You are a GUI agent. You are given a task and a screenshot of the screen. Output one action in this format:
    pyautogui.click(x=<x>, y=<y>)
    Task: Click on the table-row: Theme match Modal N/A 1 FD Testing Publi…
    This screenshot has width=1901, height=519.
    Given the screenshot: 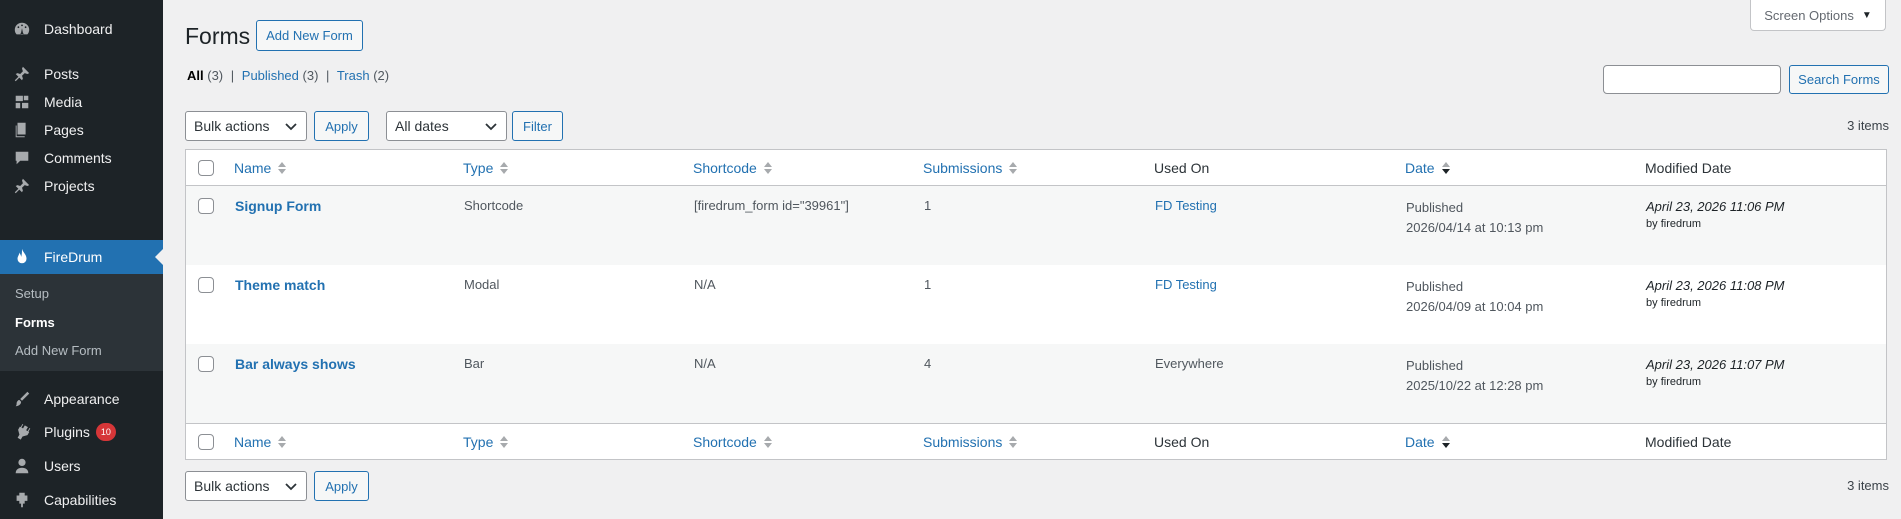 What is the action you would take?
    pyautogui.click(x=1036, y=304)
    